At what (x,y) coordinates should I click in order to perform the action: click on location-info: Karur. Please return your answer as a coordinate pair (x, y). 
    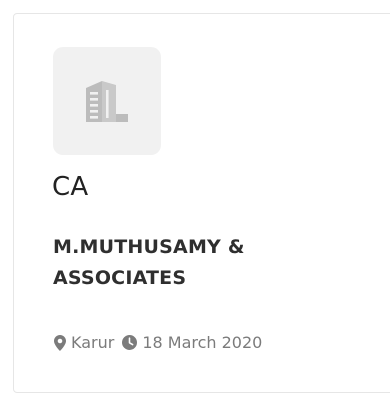
    Looking at the image, I should click on (84, 342).